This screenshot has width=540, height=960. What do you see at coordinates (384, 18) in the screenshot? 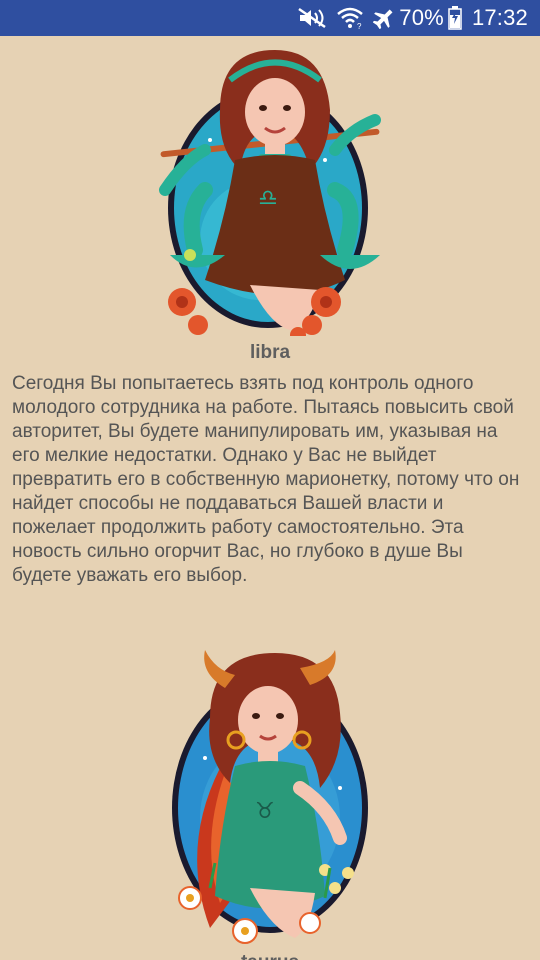
I see `airplane-icon` at bounding box center [384, 18].